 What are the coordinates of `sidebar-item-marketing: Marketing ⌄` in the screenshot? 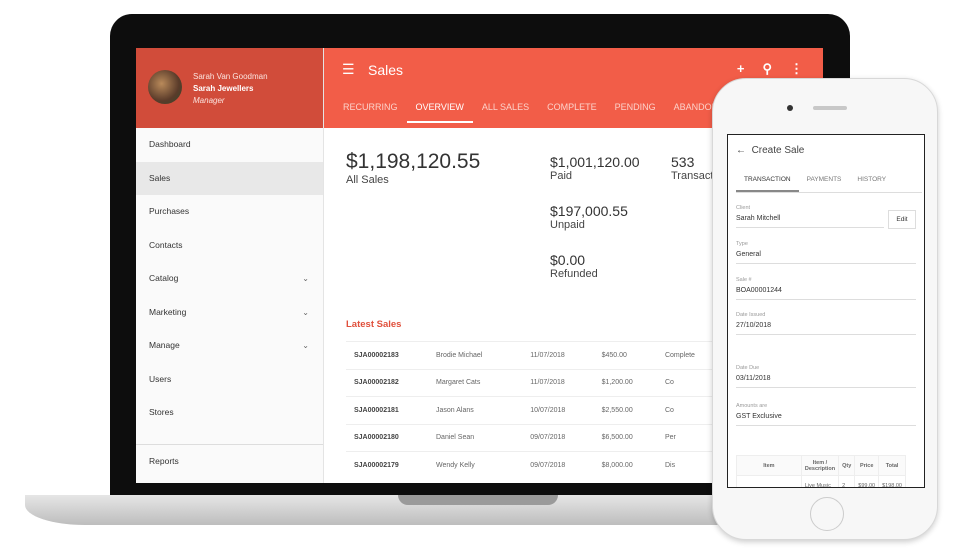 It's located at (229, 313).